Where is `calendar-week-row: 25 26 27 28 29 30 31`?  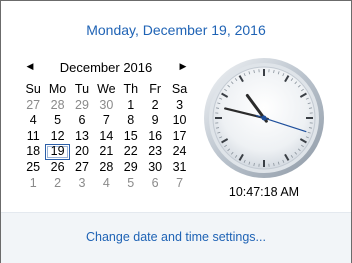
calendar-week-row: 25 26 27 28 29 30 31 is located at coordinates (106, 168).